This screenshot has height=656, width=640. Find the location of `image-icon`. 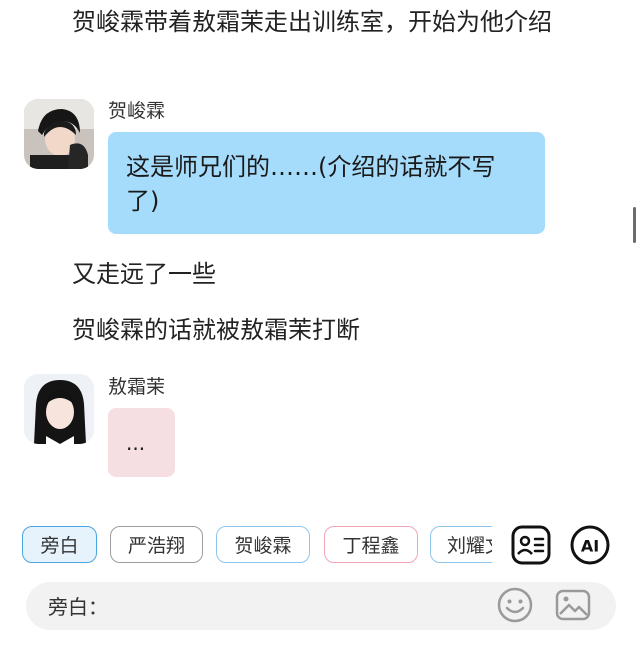

image-icon is located at coordinates (573, 605).